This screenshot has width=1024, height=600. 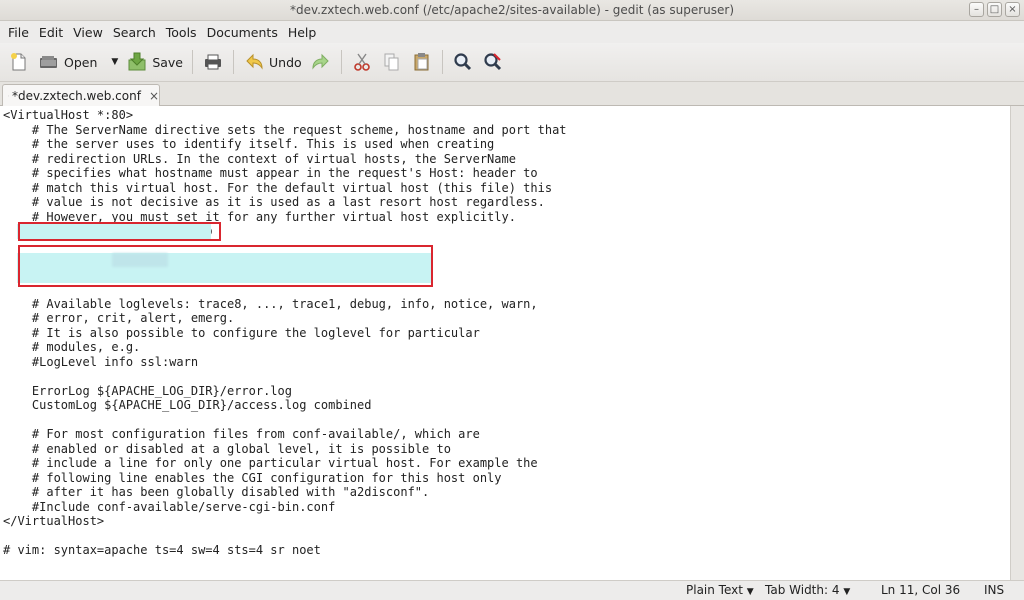 I want to click on paste-button, so click(x=422, y=62).